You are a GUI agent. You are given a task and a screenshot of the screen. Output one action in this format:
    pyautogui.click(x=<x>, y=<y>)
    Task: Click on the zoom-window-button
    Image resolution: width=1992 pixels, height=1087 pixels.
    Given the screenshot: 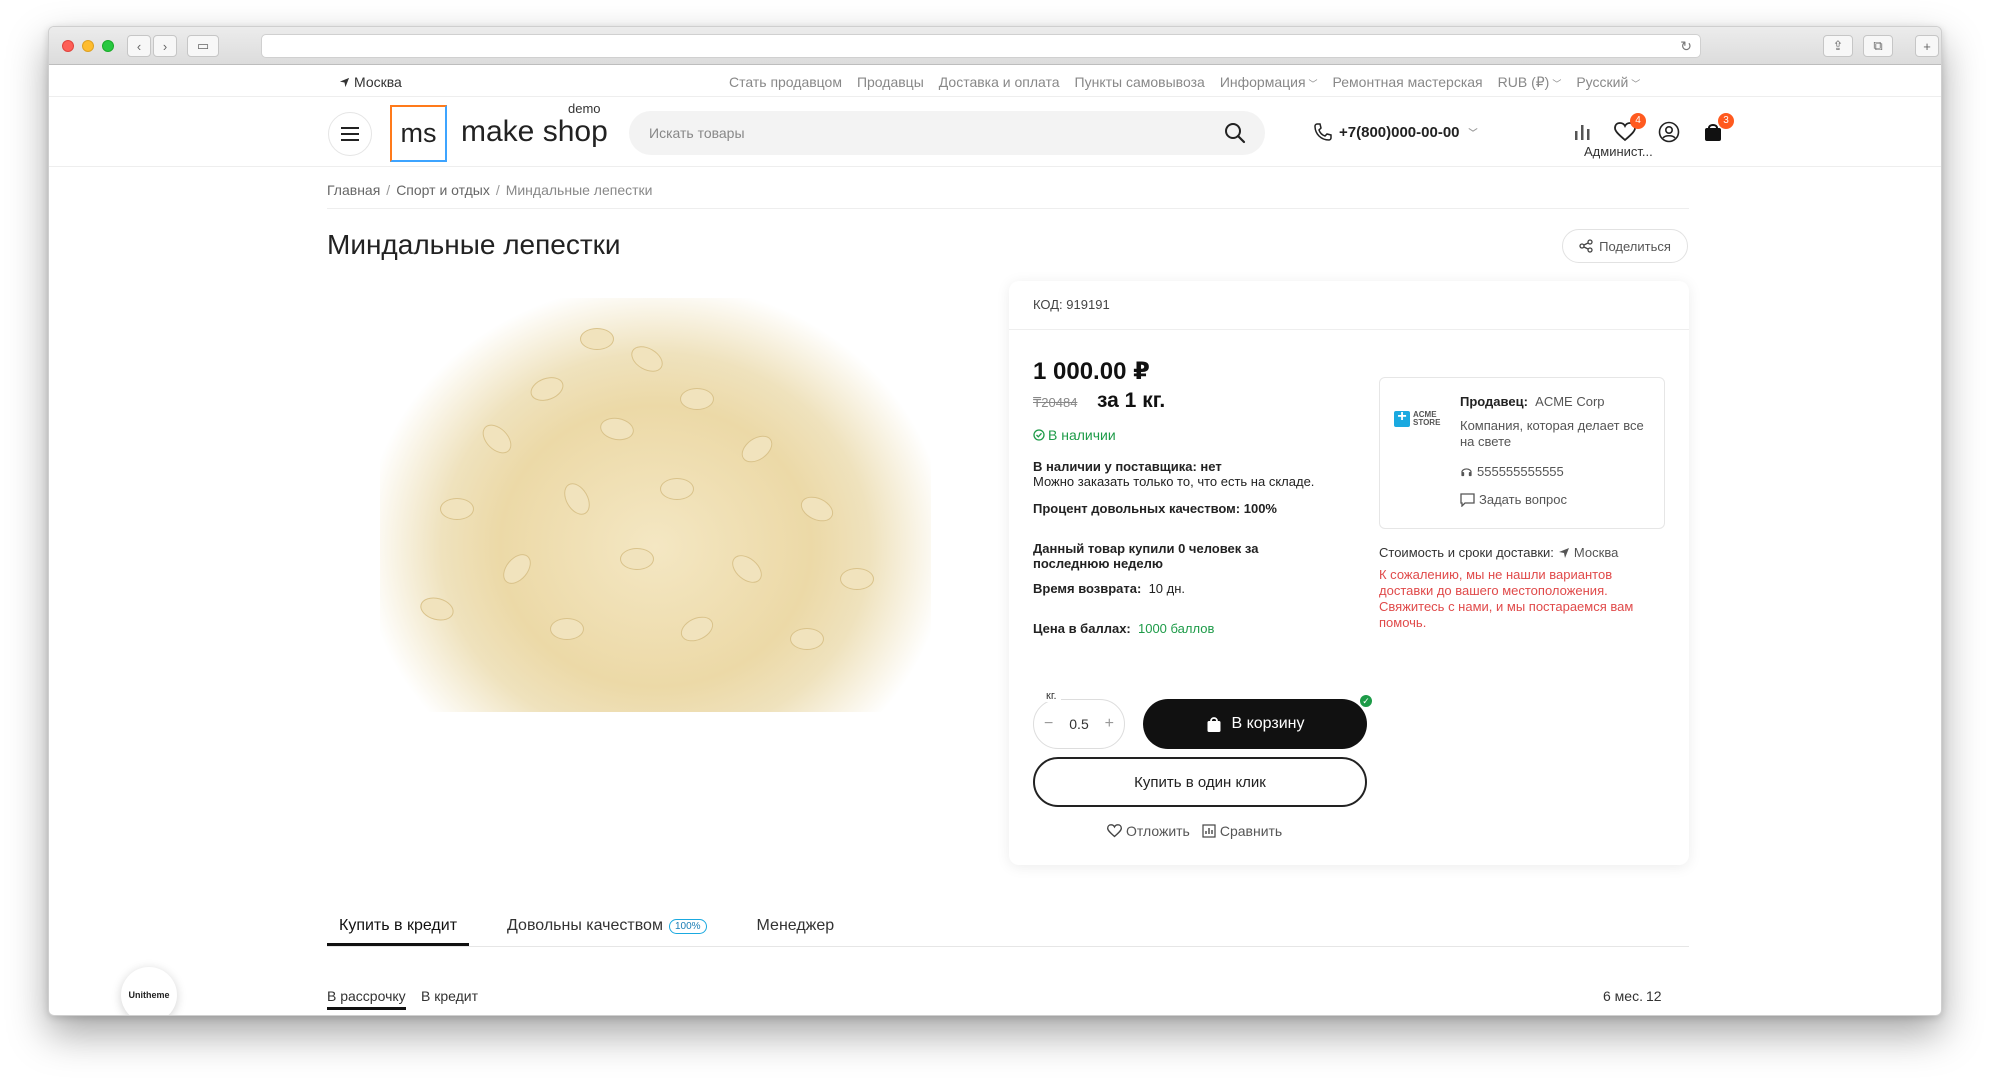 What is the action you would take?
    pyautogui.click(x=108, y=46)
    